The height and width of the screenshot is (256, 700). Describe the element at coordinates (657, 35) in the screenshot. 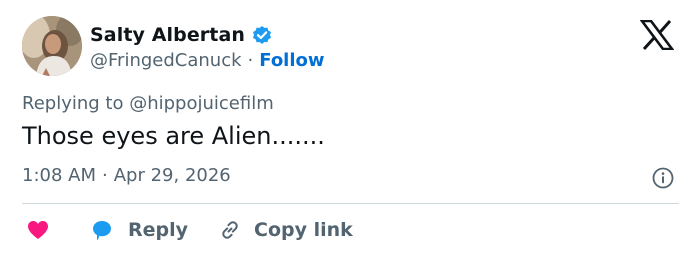

I see `x-logo-icon` at that location.